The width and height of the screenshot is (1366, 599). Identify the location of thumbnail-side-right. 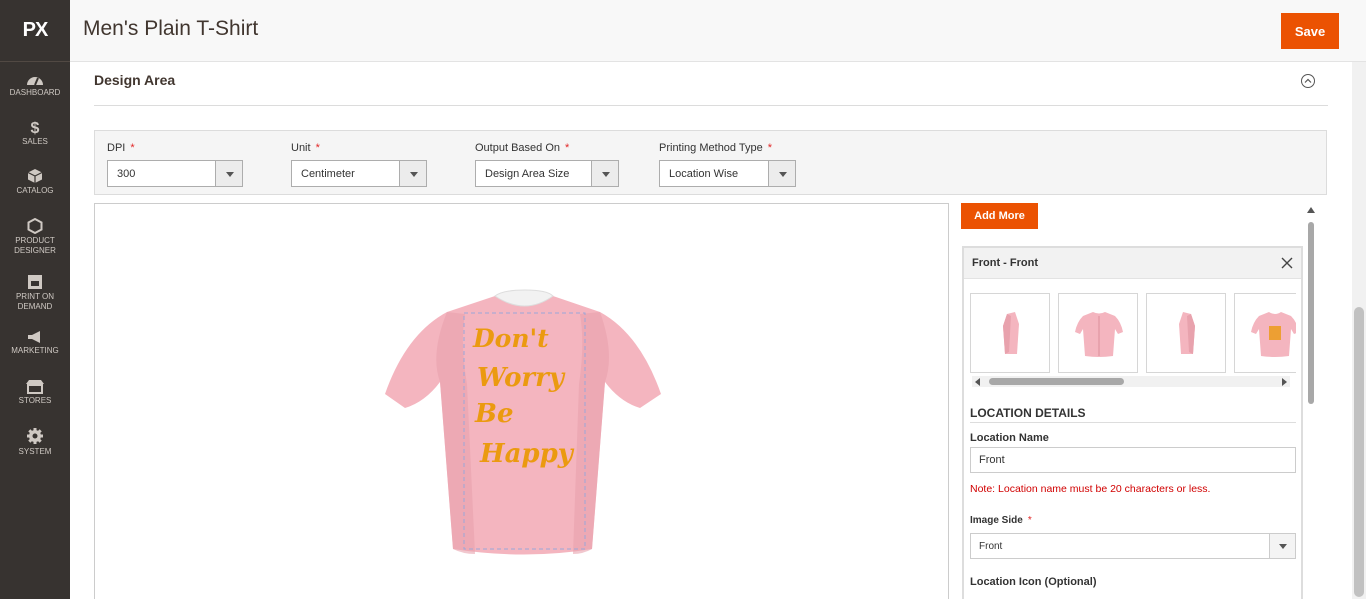
(1186, 333).